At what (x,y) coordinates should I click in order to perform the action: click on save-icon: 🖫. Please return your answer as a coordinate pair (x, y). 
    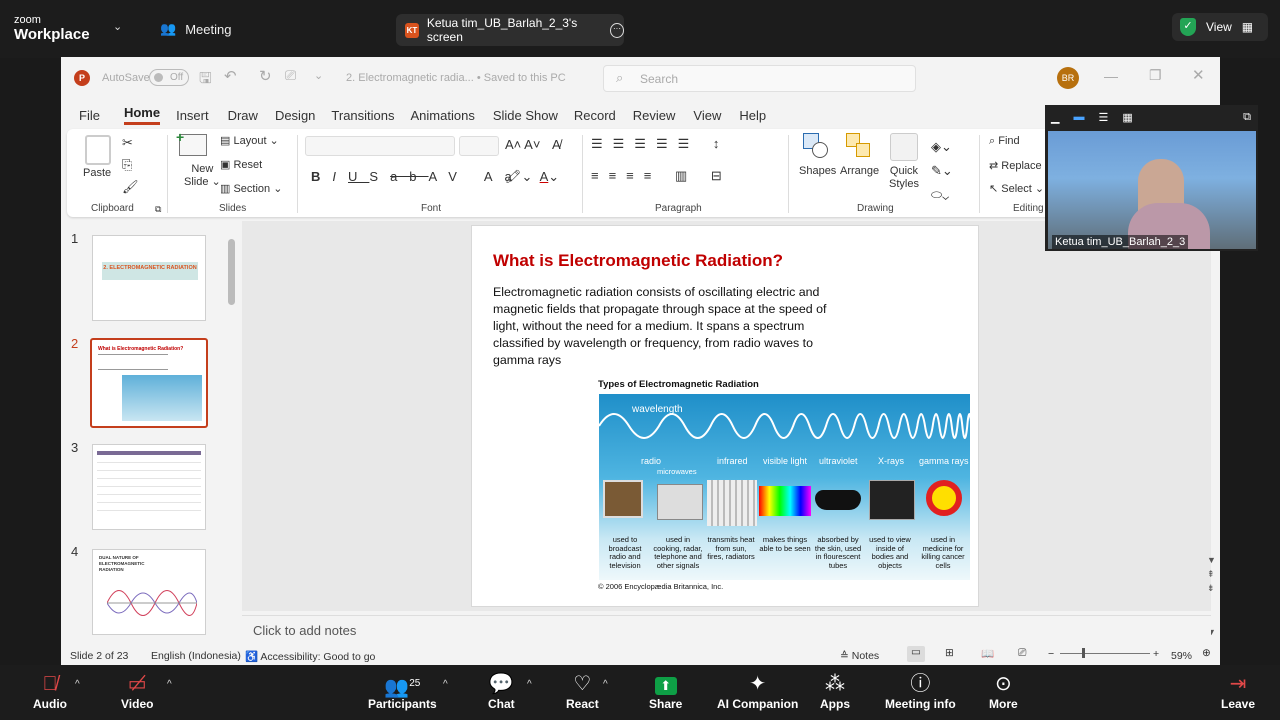
    Looking at the image, I should click on (205, 80).